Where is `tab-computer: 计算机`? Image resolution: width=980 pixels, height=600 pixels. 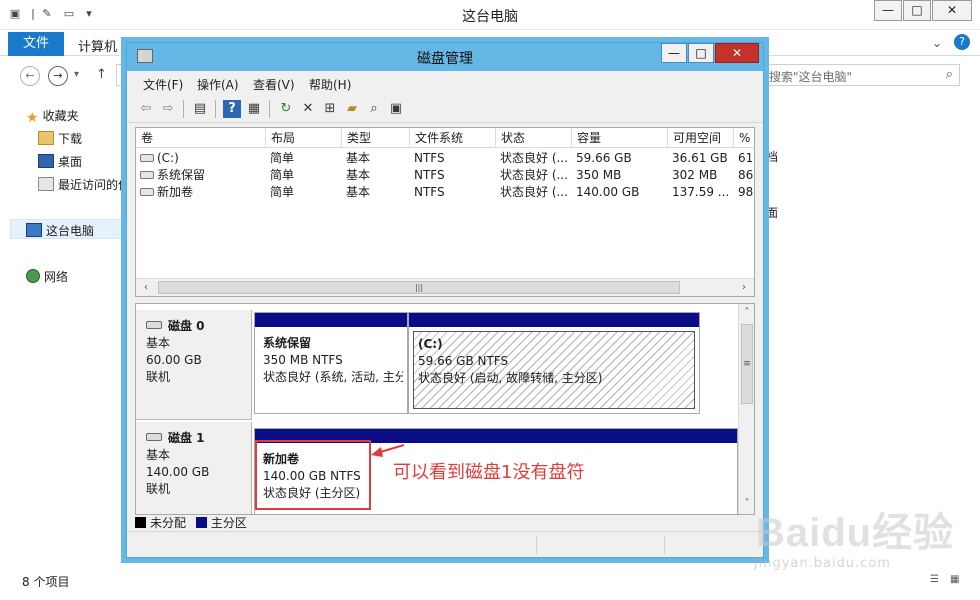 tab-computer: 计算机 is located at coordinates (97, 45).